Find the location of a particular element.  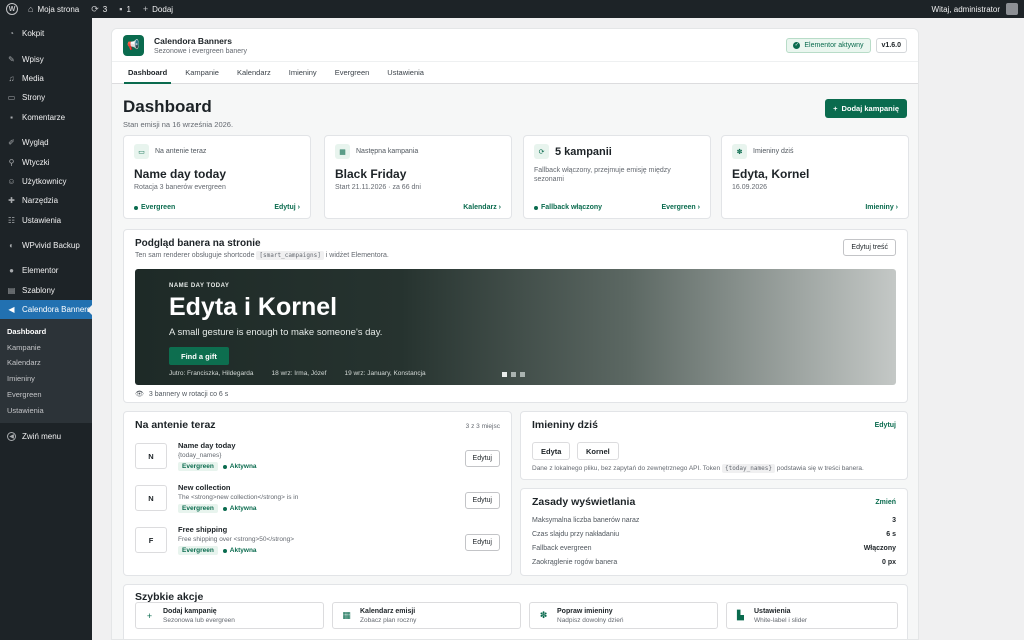

sidebar-item-wtyczki: ⚲ Wtyczki is located at coordinates (46, 161).